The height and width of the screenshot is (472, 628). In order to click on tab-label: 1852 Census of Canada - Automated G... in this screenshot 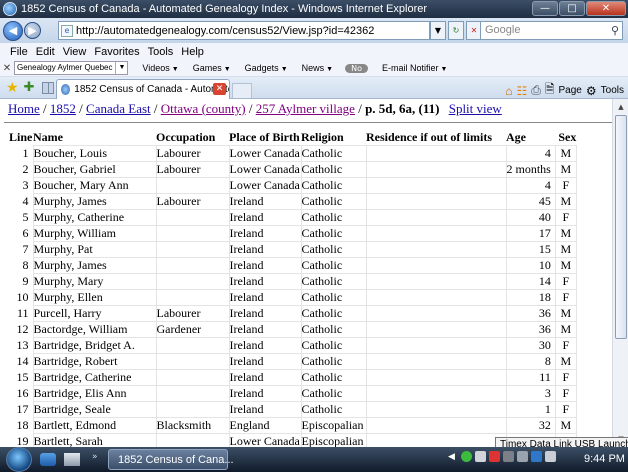, I will do `click(151, 89)`.